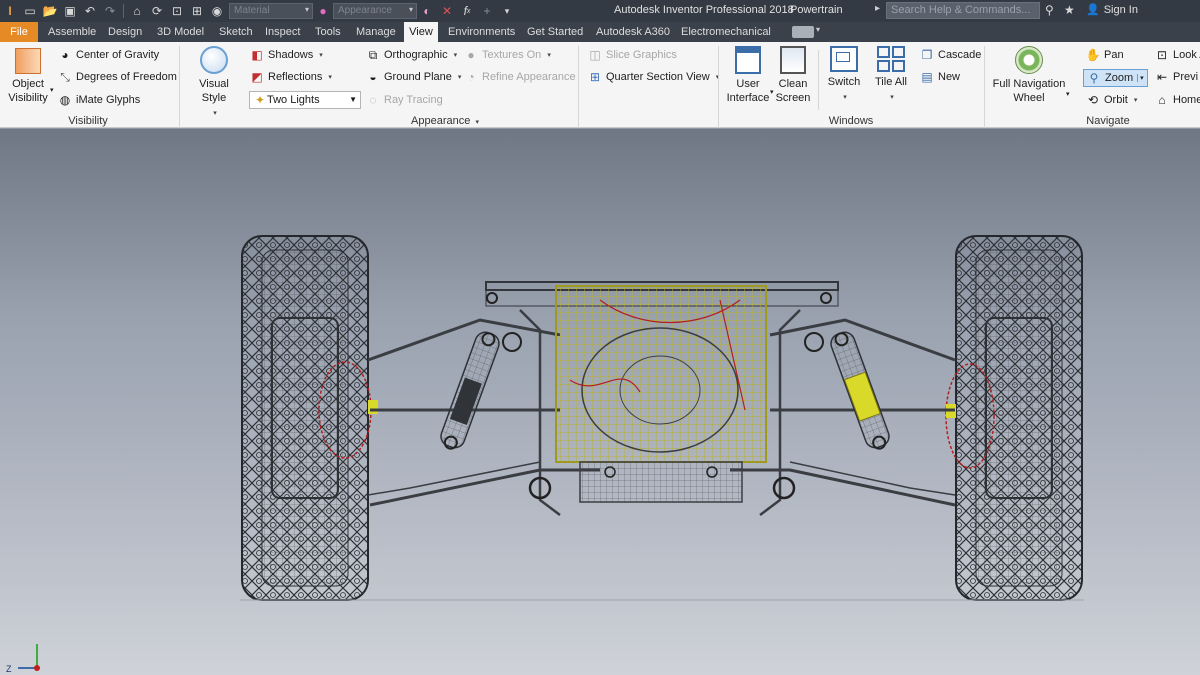  I want to click on visual-style-button: Visual Style ▾, so click(214, 83).